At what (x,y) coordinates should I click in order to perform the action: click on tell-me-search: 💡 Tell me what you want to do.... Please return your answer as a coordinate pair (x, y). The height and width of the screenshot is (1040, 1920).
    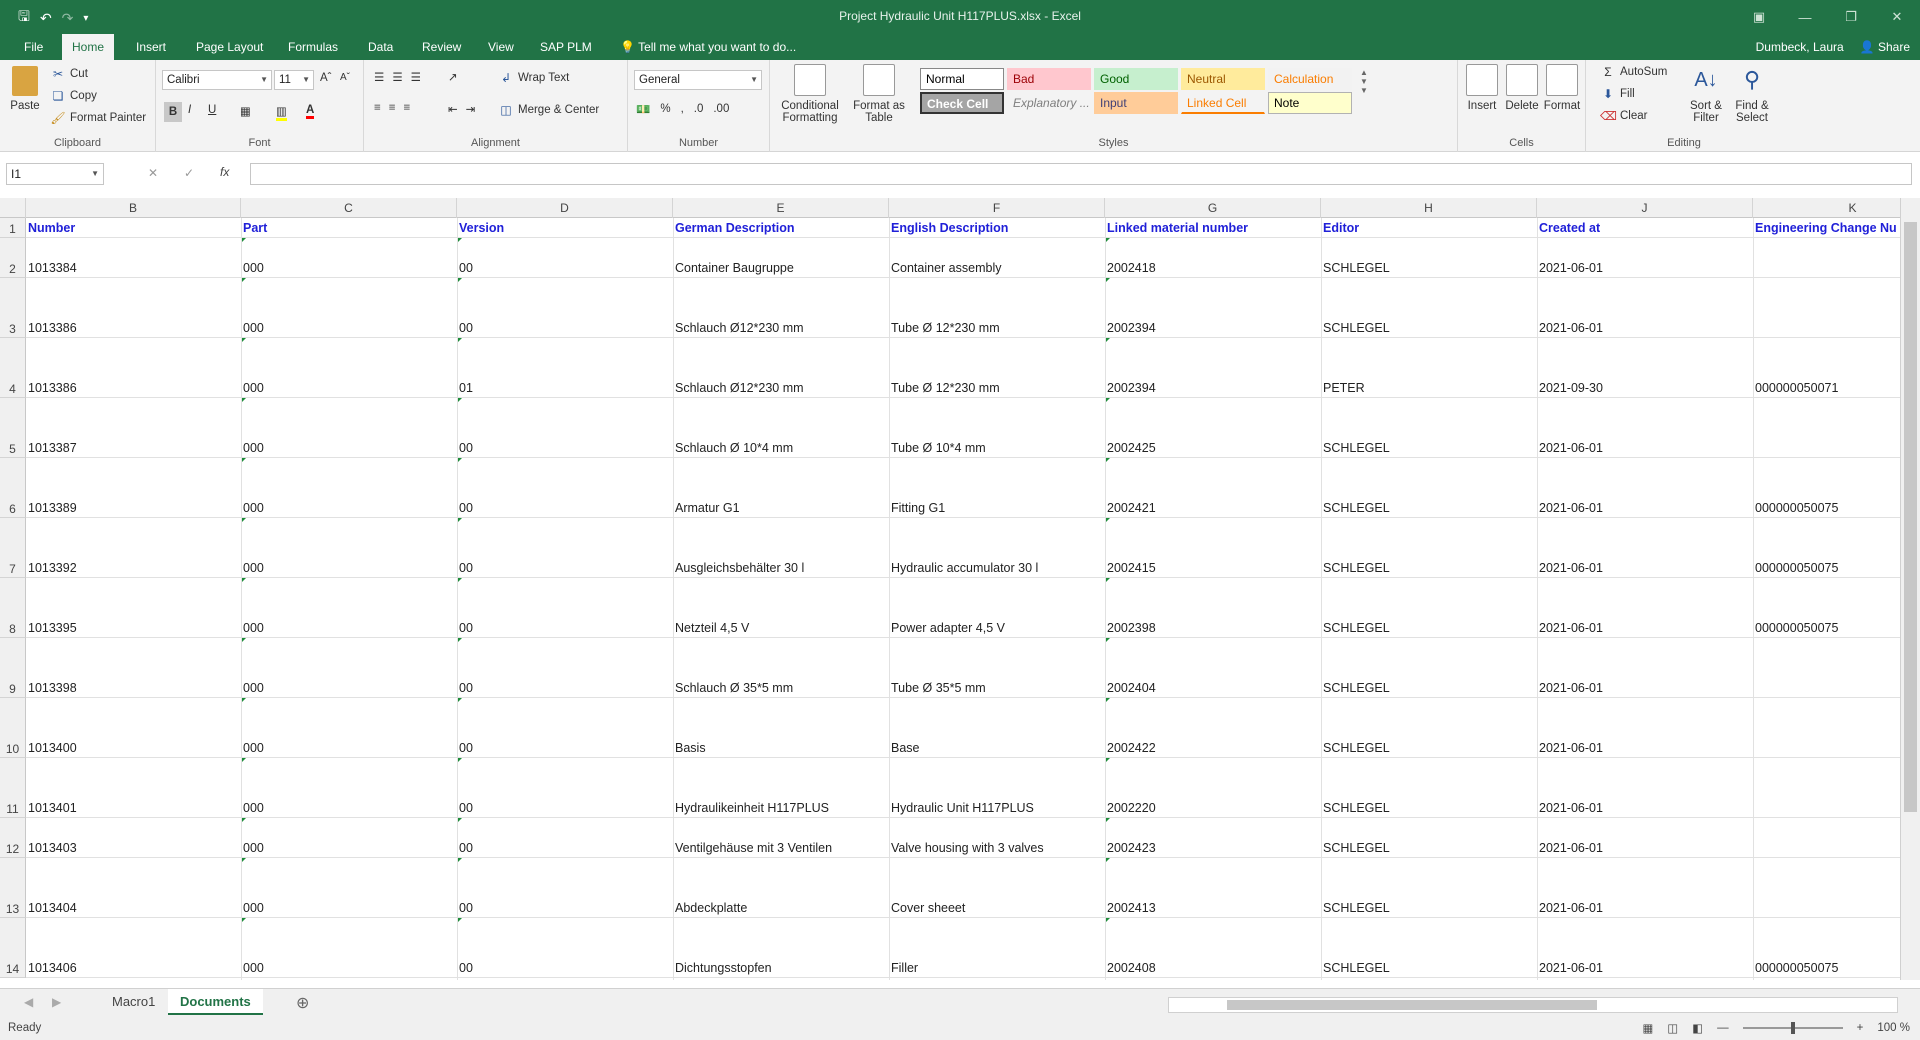
    Looking at the image, I should click on (708, 47).